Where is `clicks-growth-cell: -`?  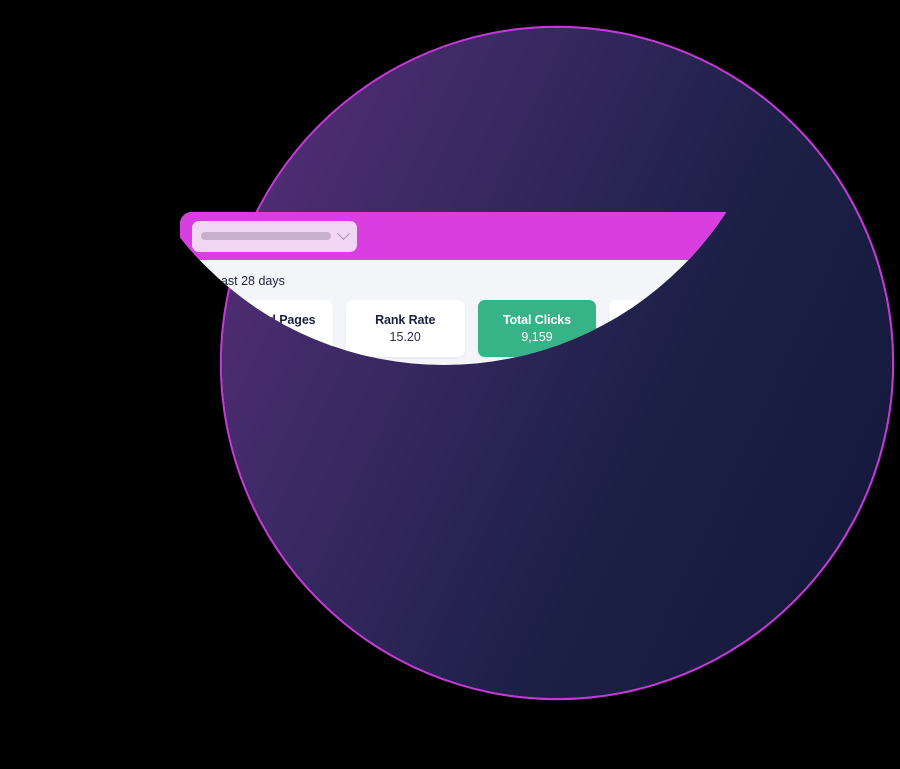 clicks-growth-cell: - is located at coordinates (669, 715).